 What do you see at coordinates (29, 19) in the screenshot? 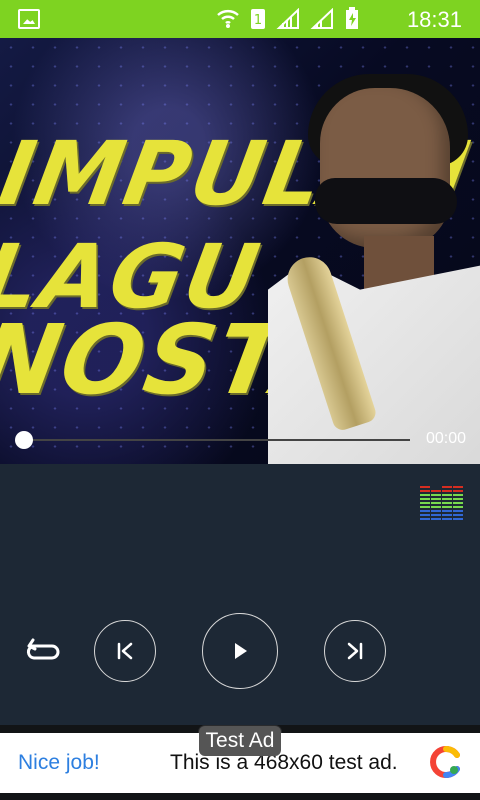
I see `gallery-notification-icon` at bounding box center [29, 19].